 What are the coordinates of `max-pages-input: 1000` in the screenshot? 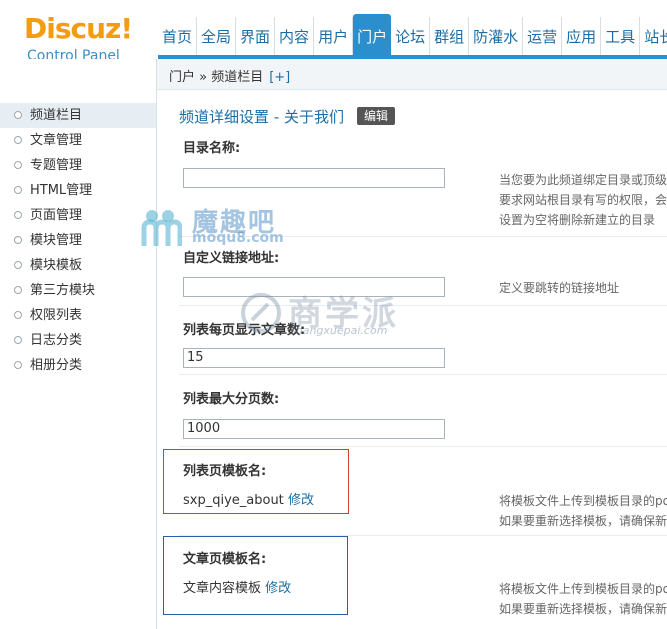 It's located at (314, 429).